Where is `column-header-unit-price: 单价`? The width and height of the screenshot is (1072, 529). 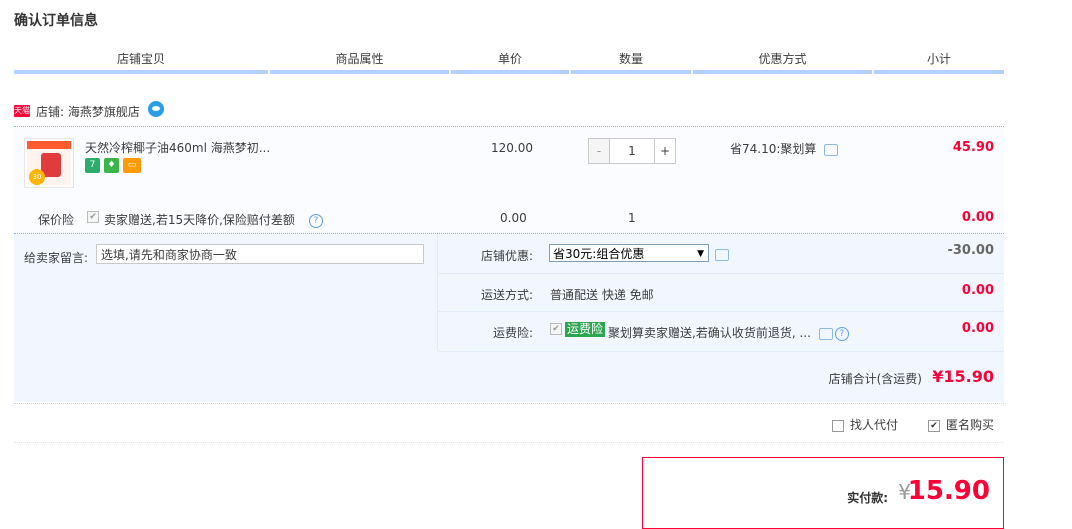 column-header-unit-price: 单价 is located at coordinates (510, 61).